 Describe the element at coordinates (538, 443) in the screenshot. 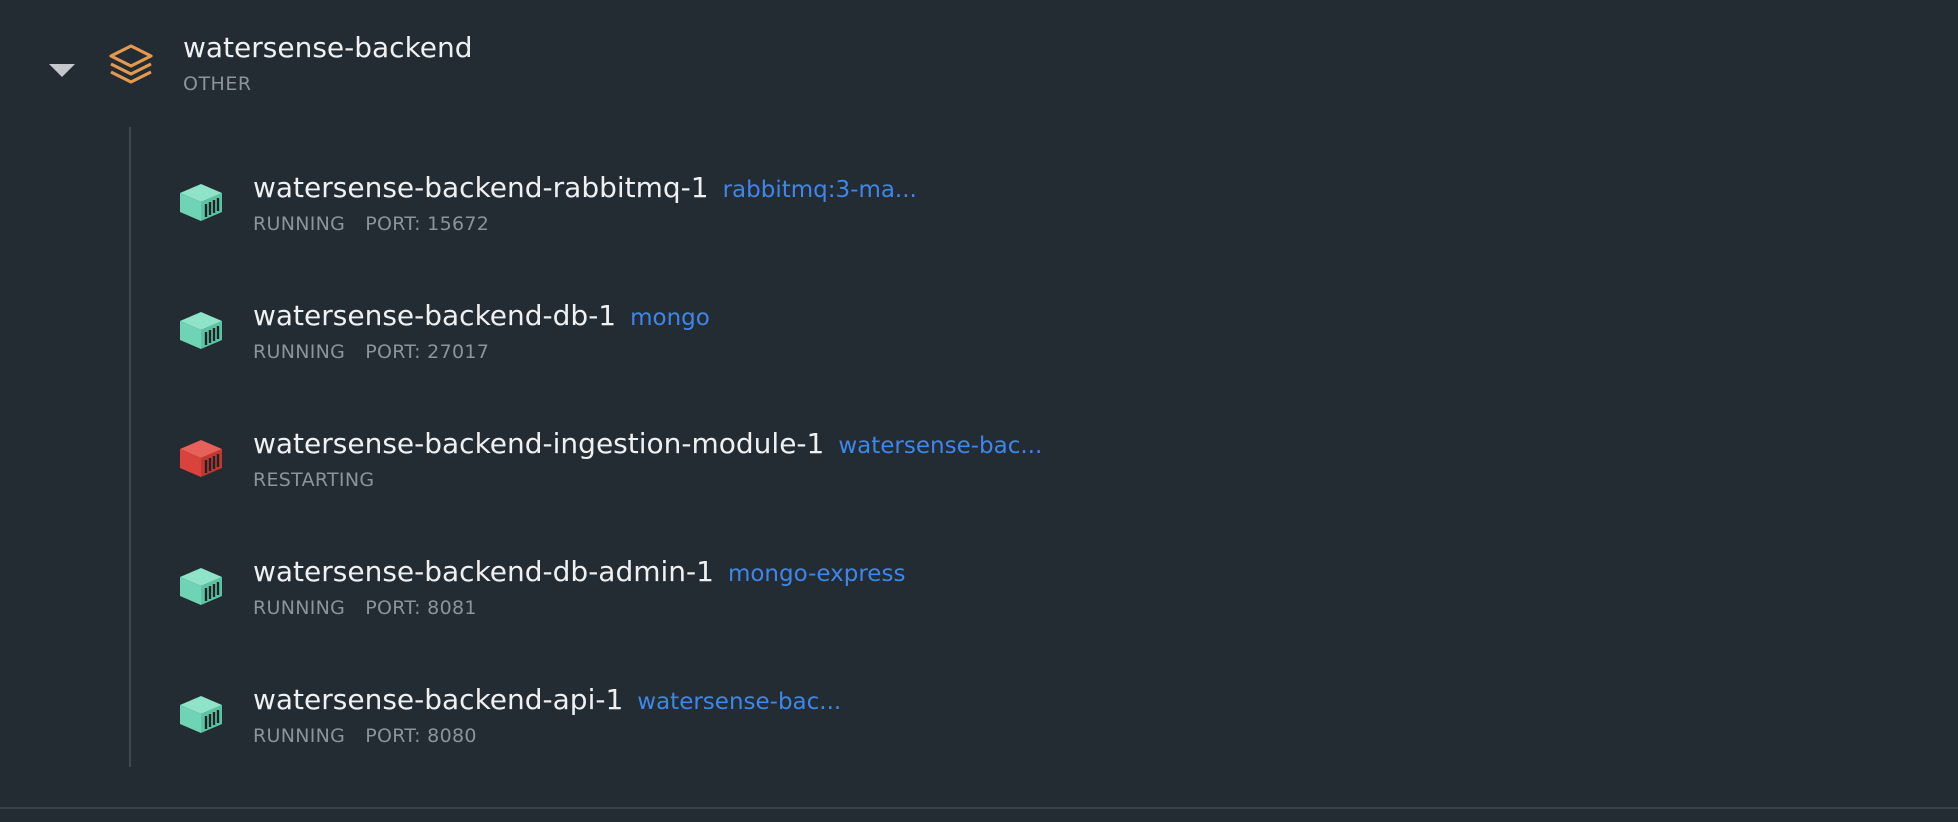

I see `container-name: watersense-backend-ingestion-module-1` at that location.